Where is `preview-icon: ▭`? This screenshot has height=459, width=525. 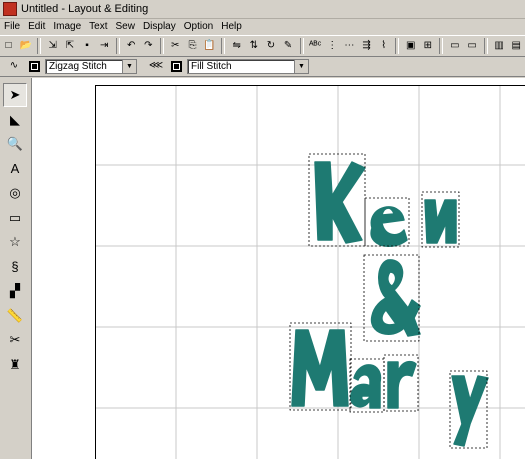
preview-icon: ▭ is located at coordinates (454, 46).